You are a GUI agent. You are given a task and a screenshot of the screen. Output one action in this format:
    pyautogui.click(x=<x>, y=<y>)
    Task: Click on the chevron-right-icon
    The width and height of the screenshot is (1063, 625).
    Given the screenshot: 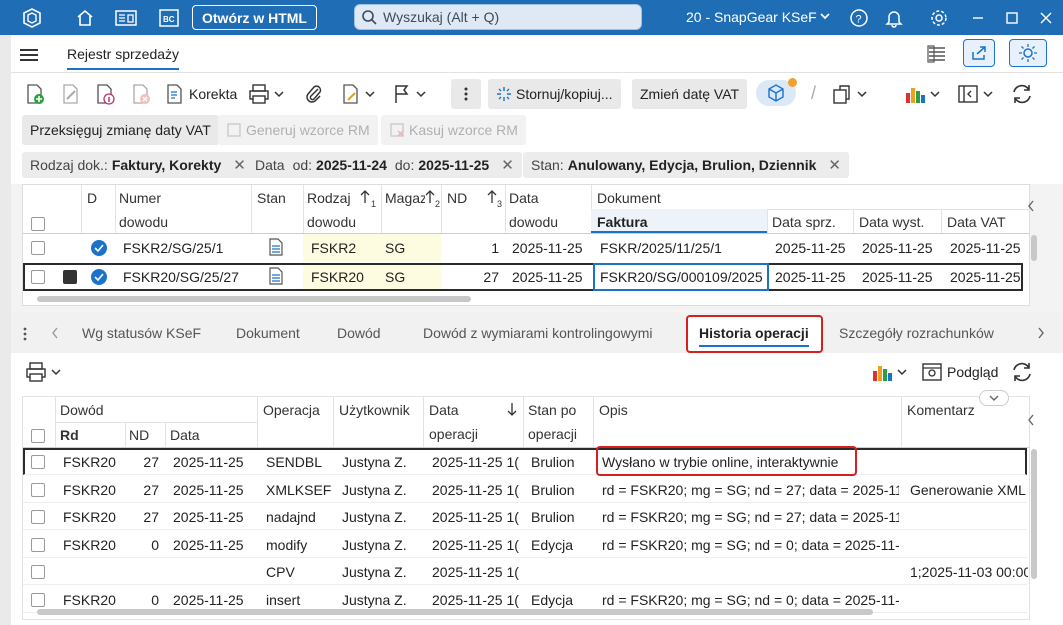 What is the action you would take?
    pyautogui.click(x=1041, y=333)
    